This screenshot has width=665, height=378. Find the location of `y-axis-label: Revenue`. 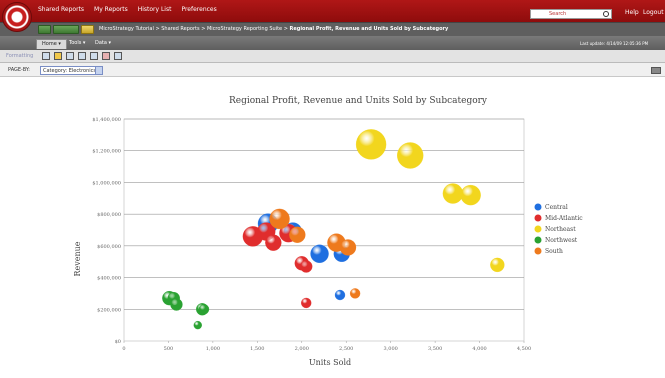

y-axis-label: Revenue is located at coordinates (77, 258).